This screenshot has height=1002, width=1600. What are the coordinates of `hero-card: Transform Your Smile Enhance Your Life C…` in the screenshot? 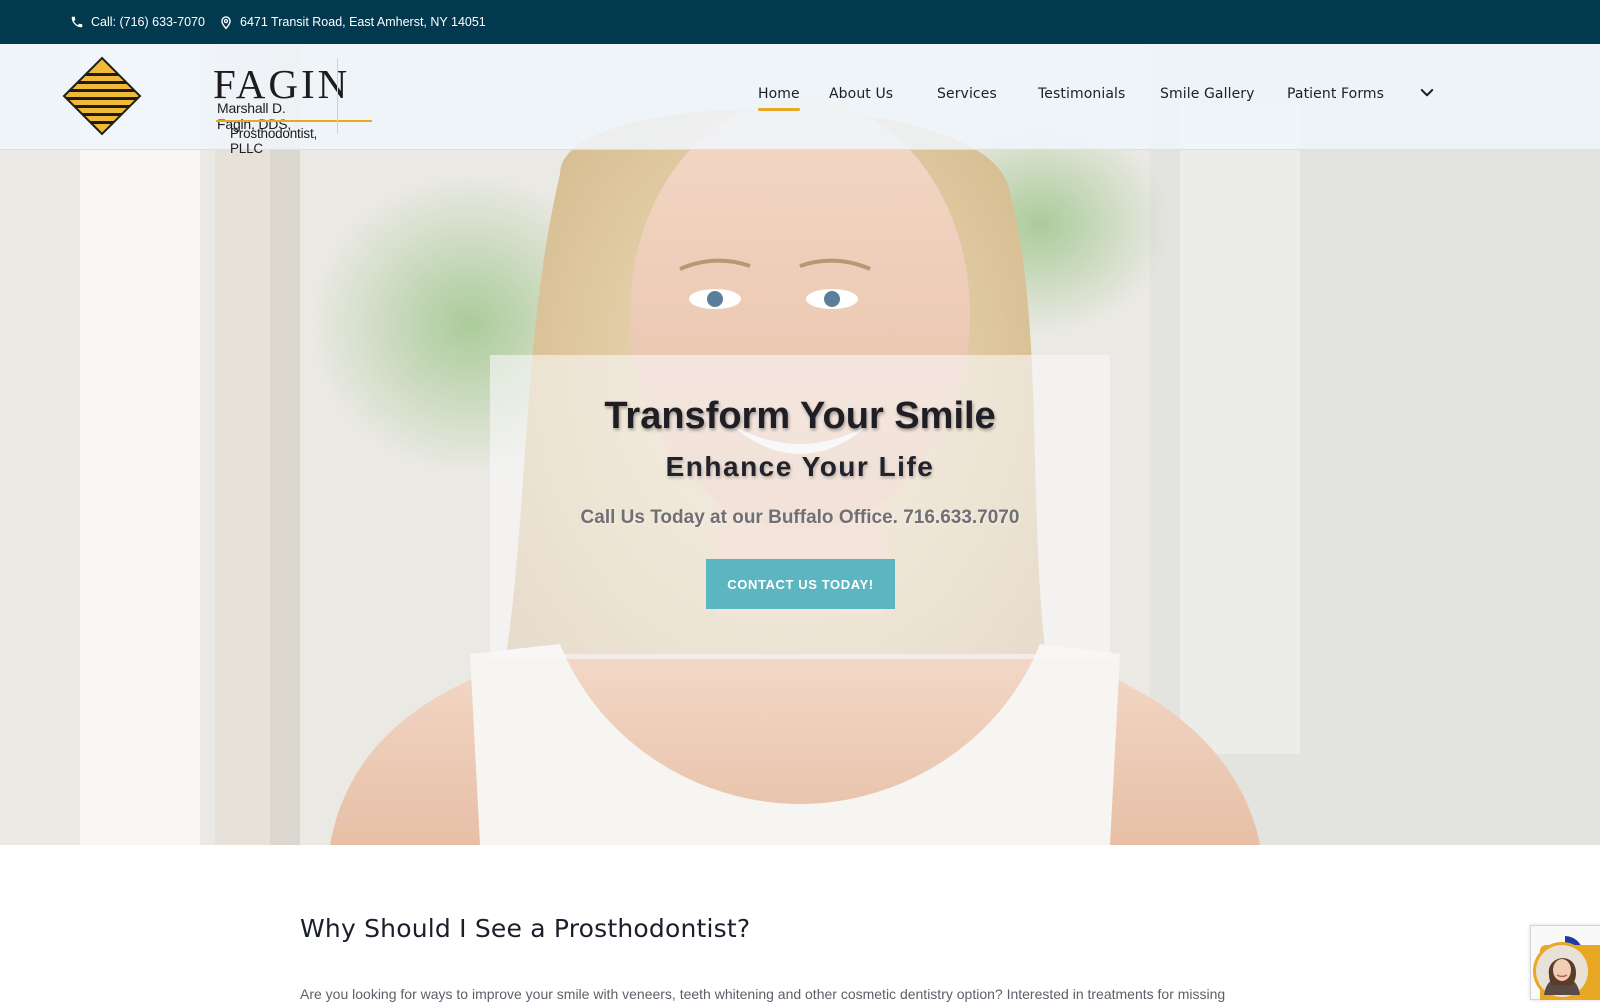 It's located at (800, 507).